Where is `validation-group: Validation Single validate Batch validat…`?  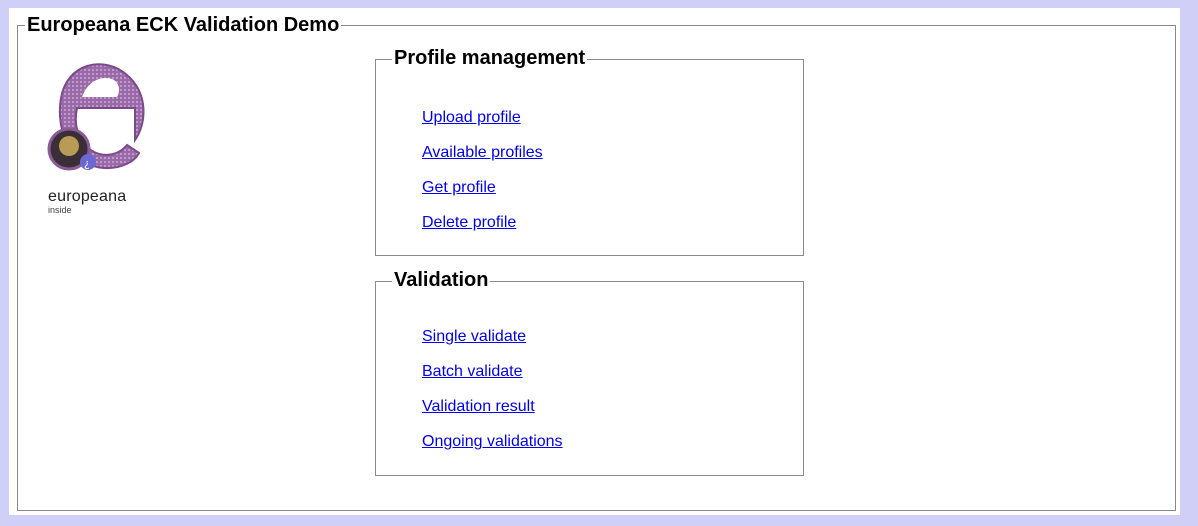 validation-group: Validation Single validate Batch validat… is located at coordinates (589, 372).